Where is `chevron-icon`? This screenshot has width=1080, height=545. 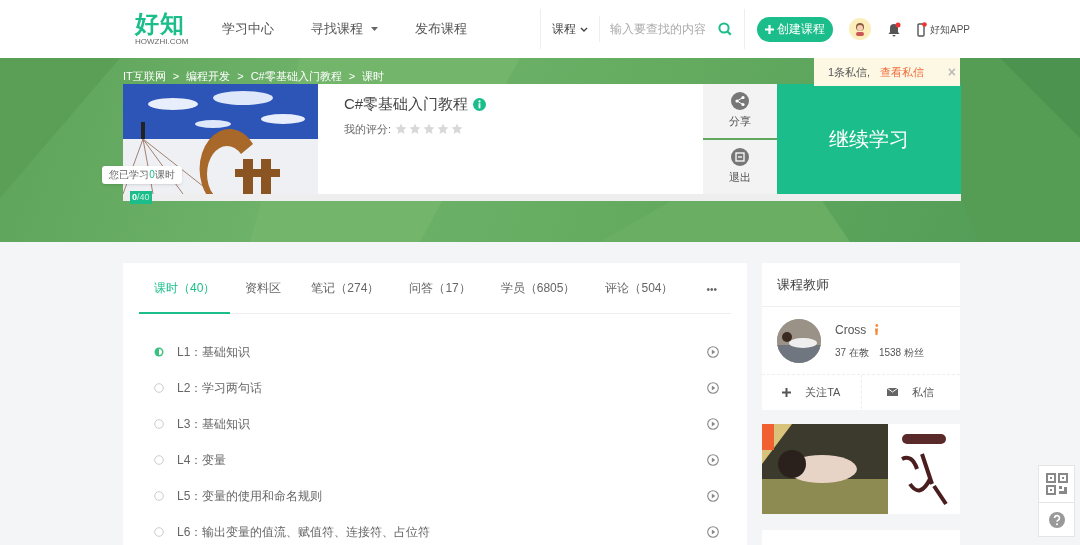 chevron-icon is located at coordinates (584, 29).